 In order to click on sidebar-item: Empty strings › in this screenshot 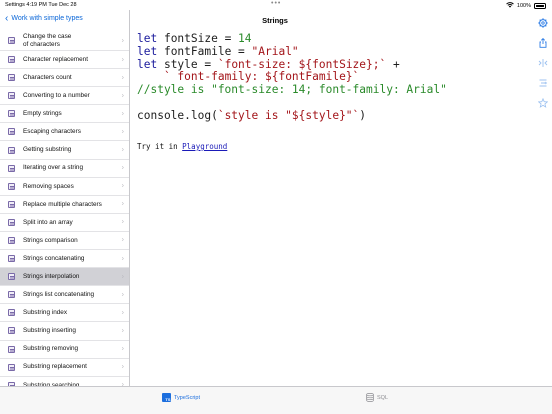, I will do `click(64, 114)`.